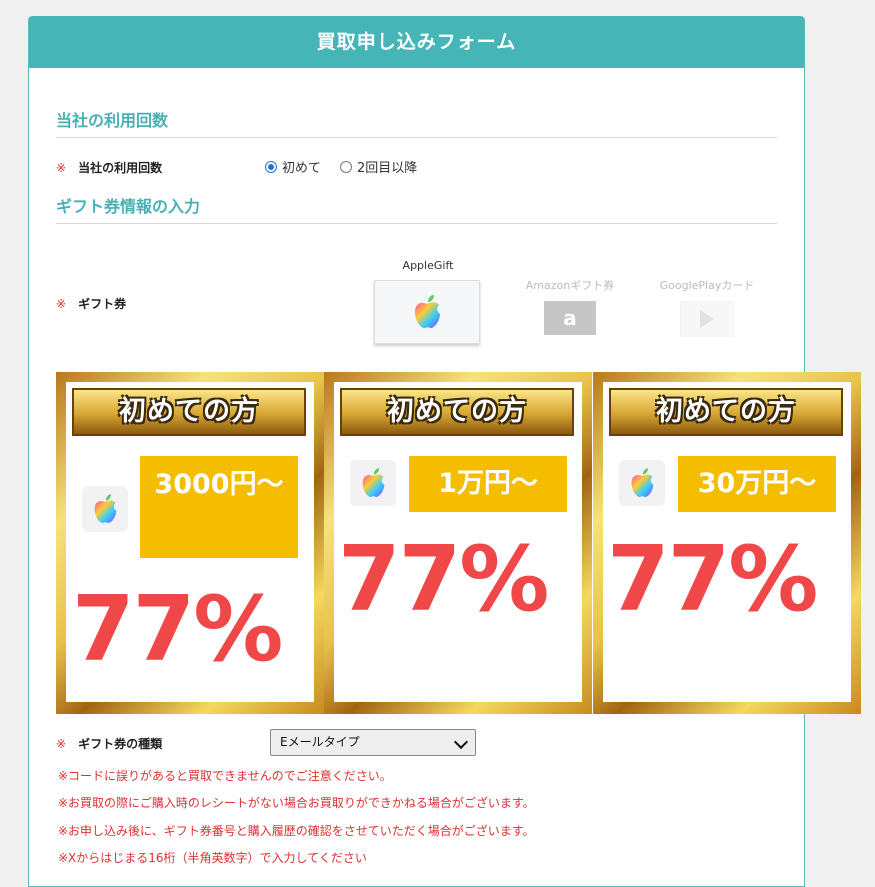 The width and height of the screenshot is (875, 887). Describe the element at coordinates (416, 122) in the screenshot. I see `section-title-usage: 当社の利用回数` at that location.